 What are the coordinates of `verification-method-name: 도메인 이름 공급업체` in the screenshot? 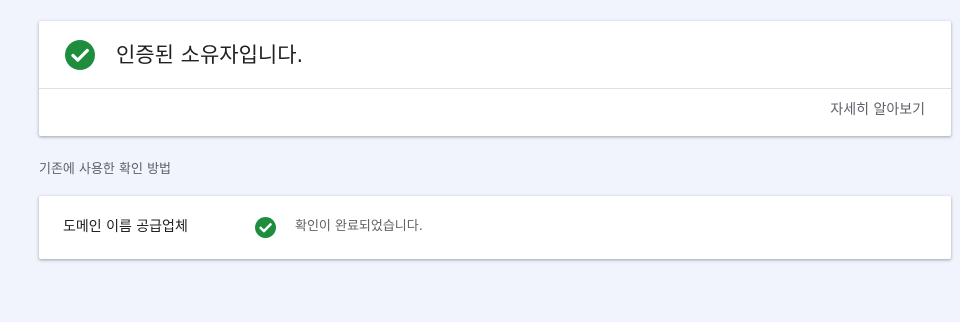 It's located at (125, 227).